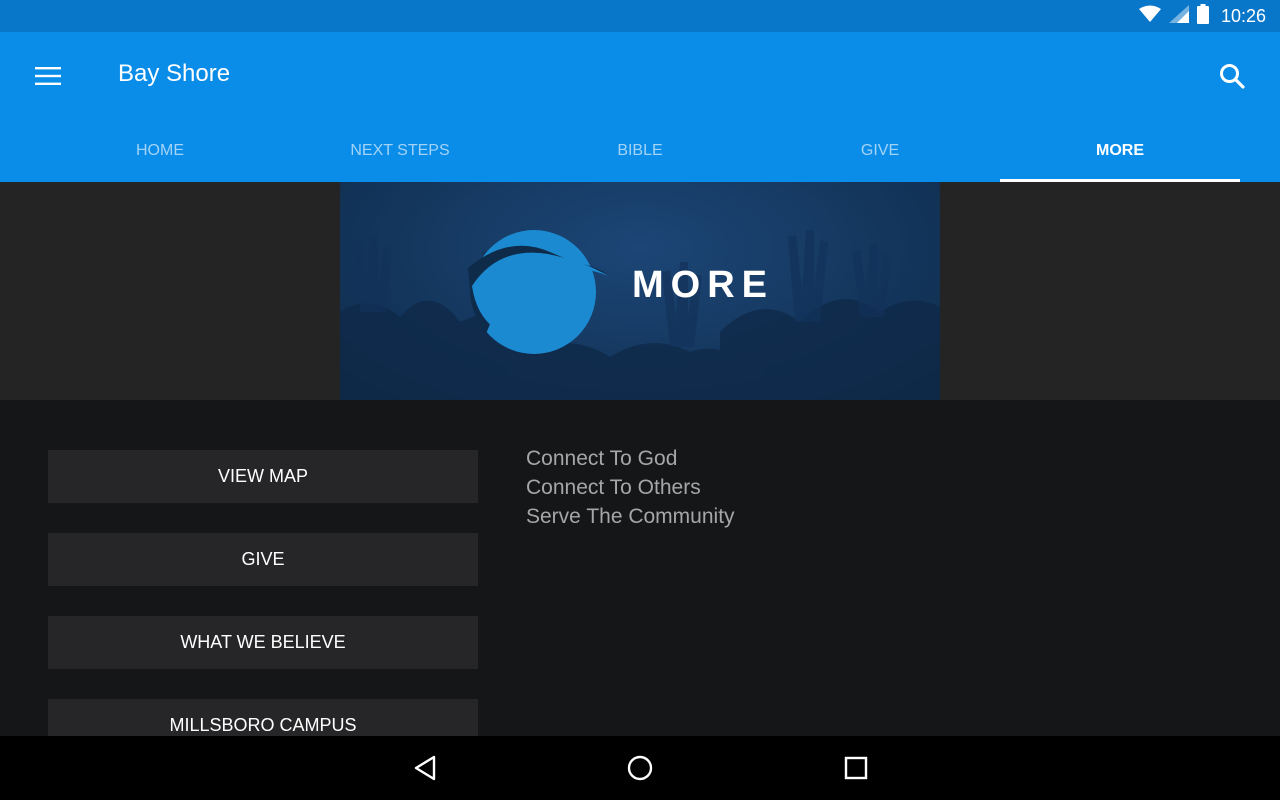 Image resolution: width=1280 pixels, height=800 pixels. What do you see at coordinates (263, 476) in the screenshot?
I see `view-map-button: VIEW MAP` at bounding box center [263, 476].